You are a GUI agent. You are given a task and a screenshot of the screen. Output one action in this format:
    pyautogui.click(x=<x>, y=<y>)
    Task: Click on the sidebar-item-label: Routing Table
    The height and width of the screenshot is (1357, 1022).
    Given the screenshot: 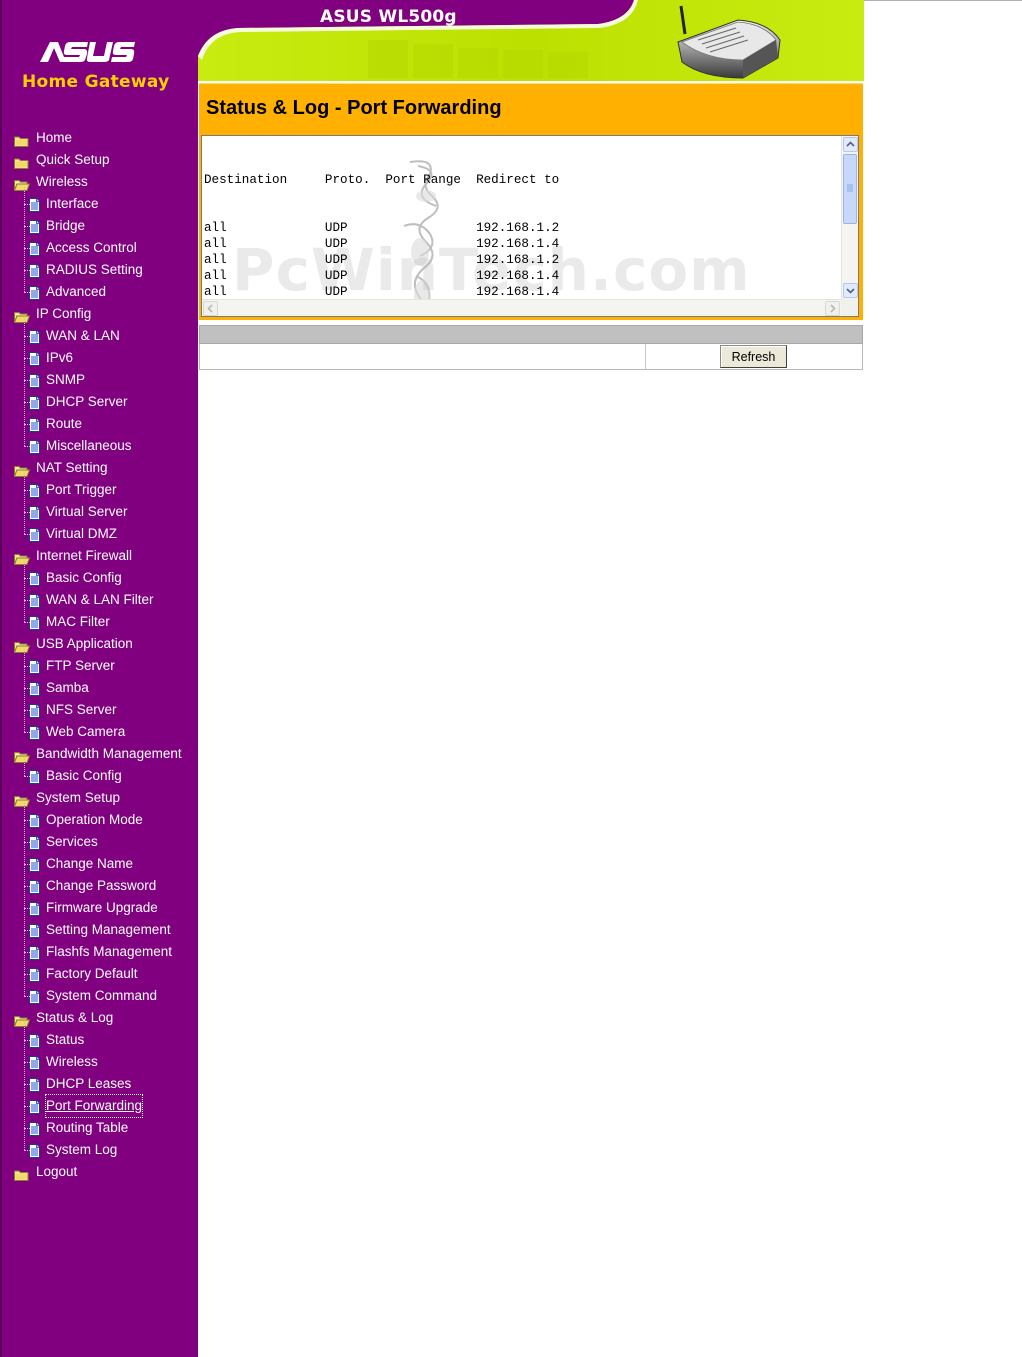 What is the action you would take?
    pyautogui.click(x=87, y=1127)
    